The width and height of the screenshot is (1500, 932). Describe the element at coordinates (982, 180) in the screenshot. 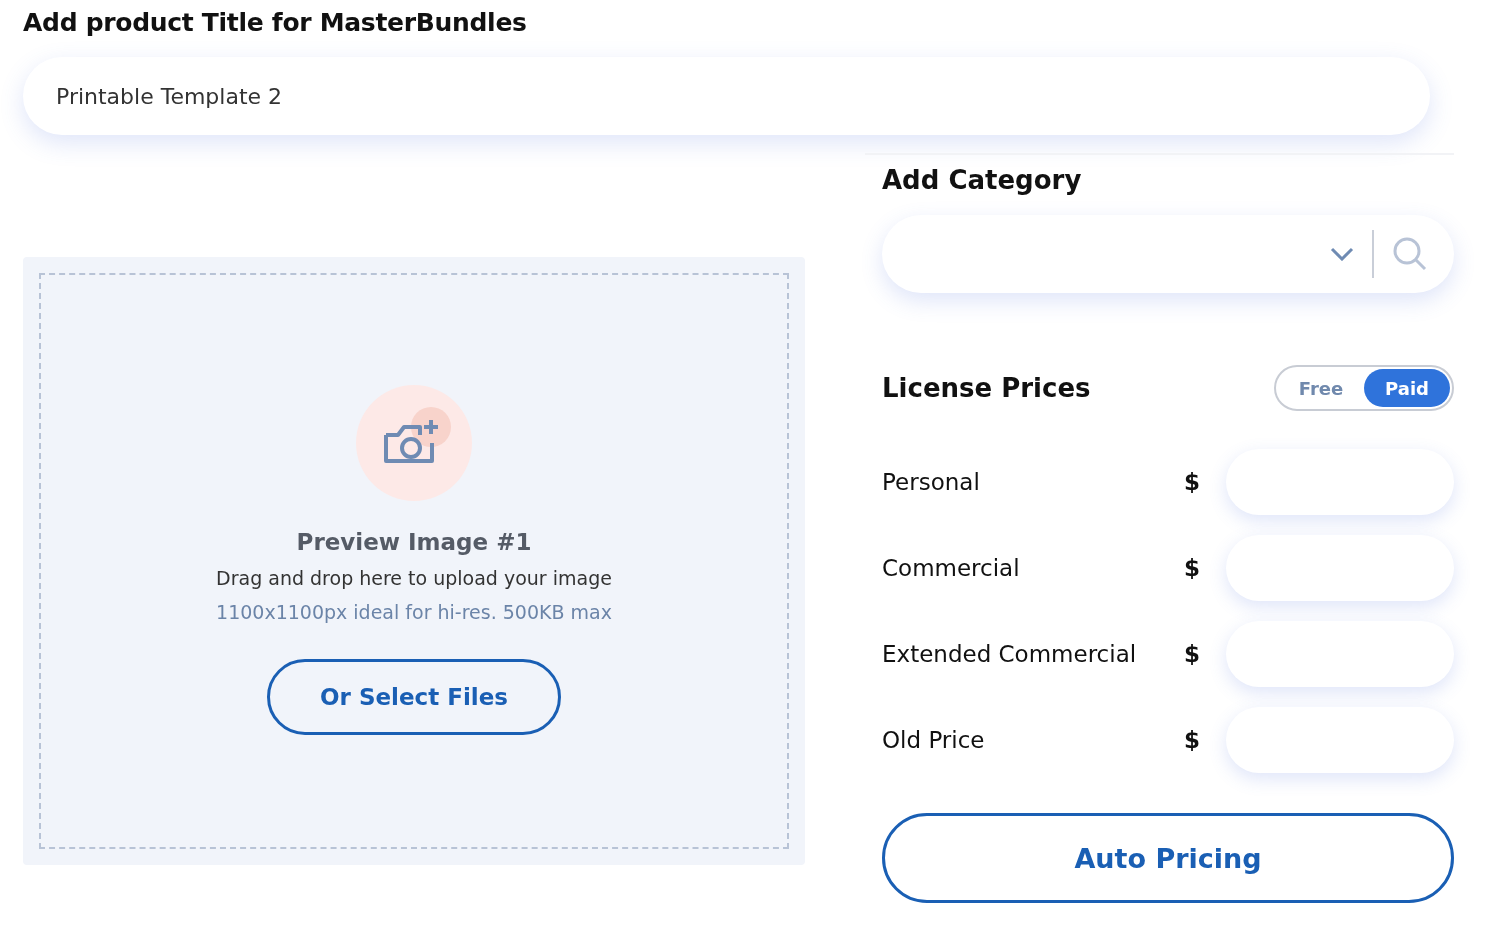

I see `category-heading: Add Category` at that location.